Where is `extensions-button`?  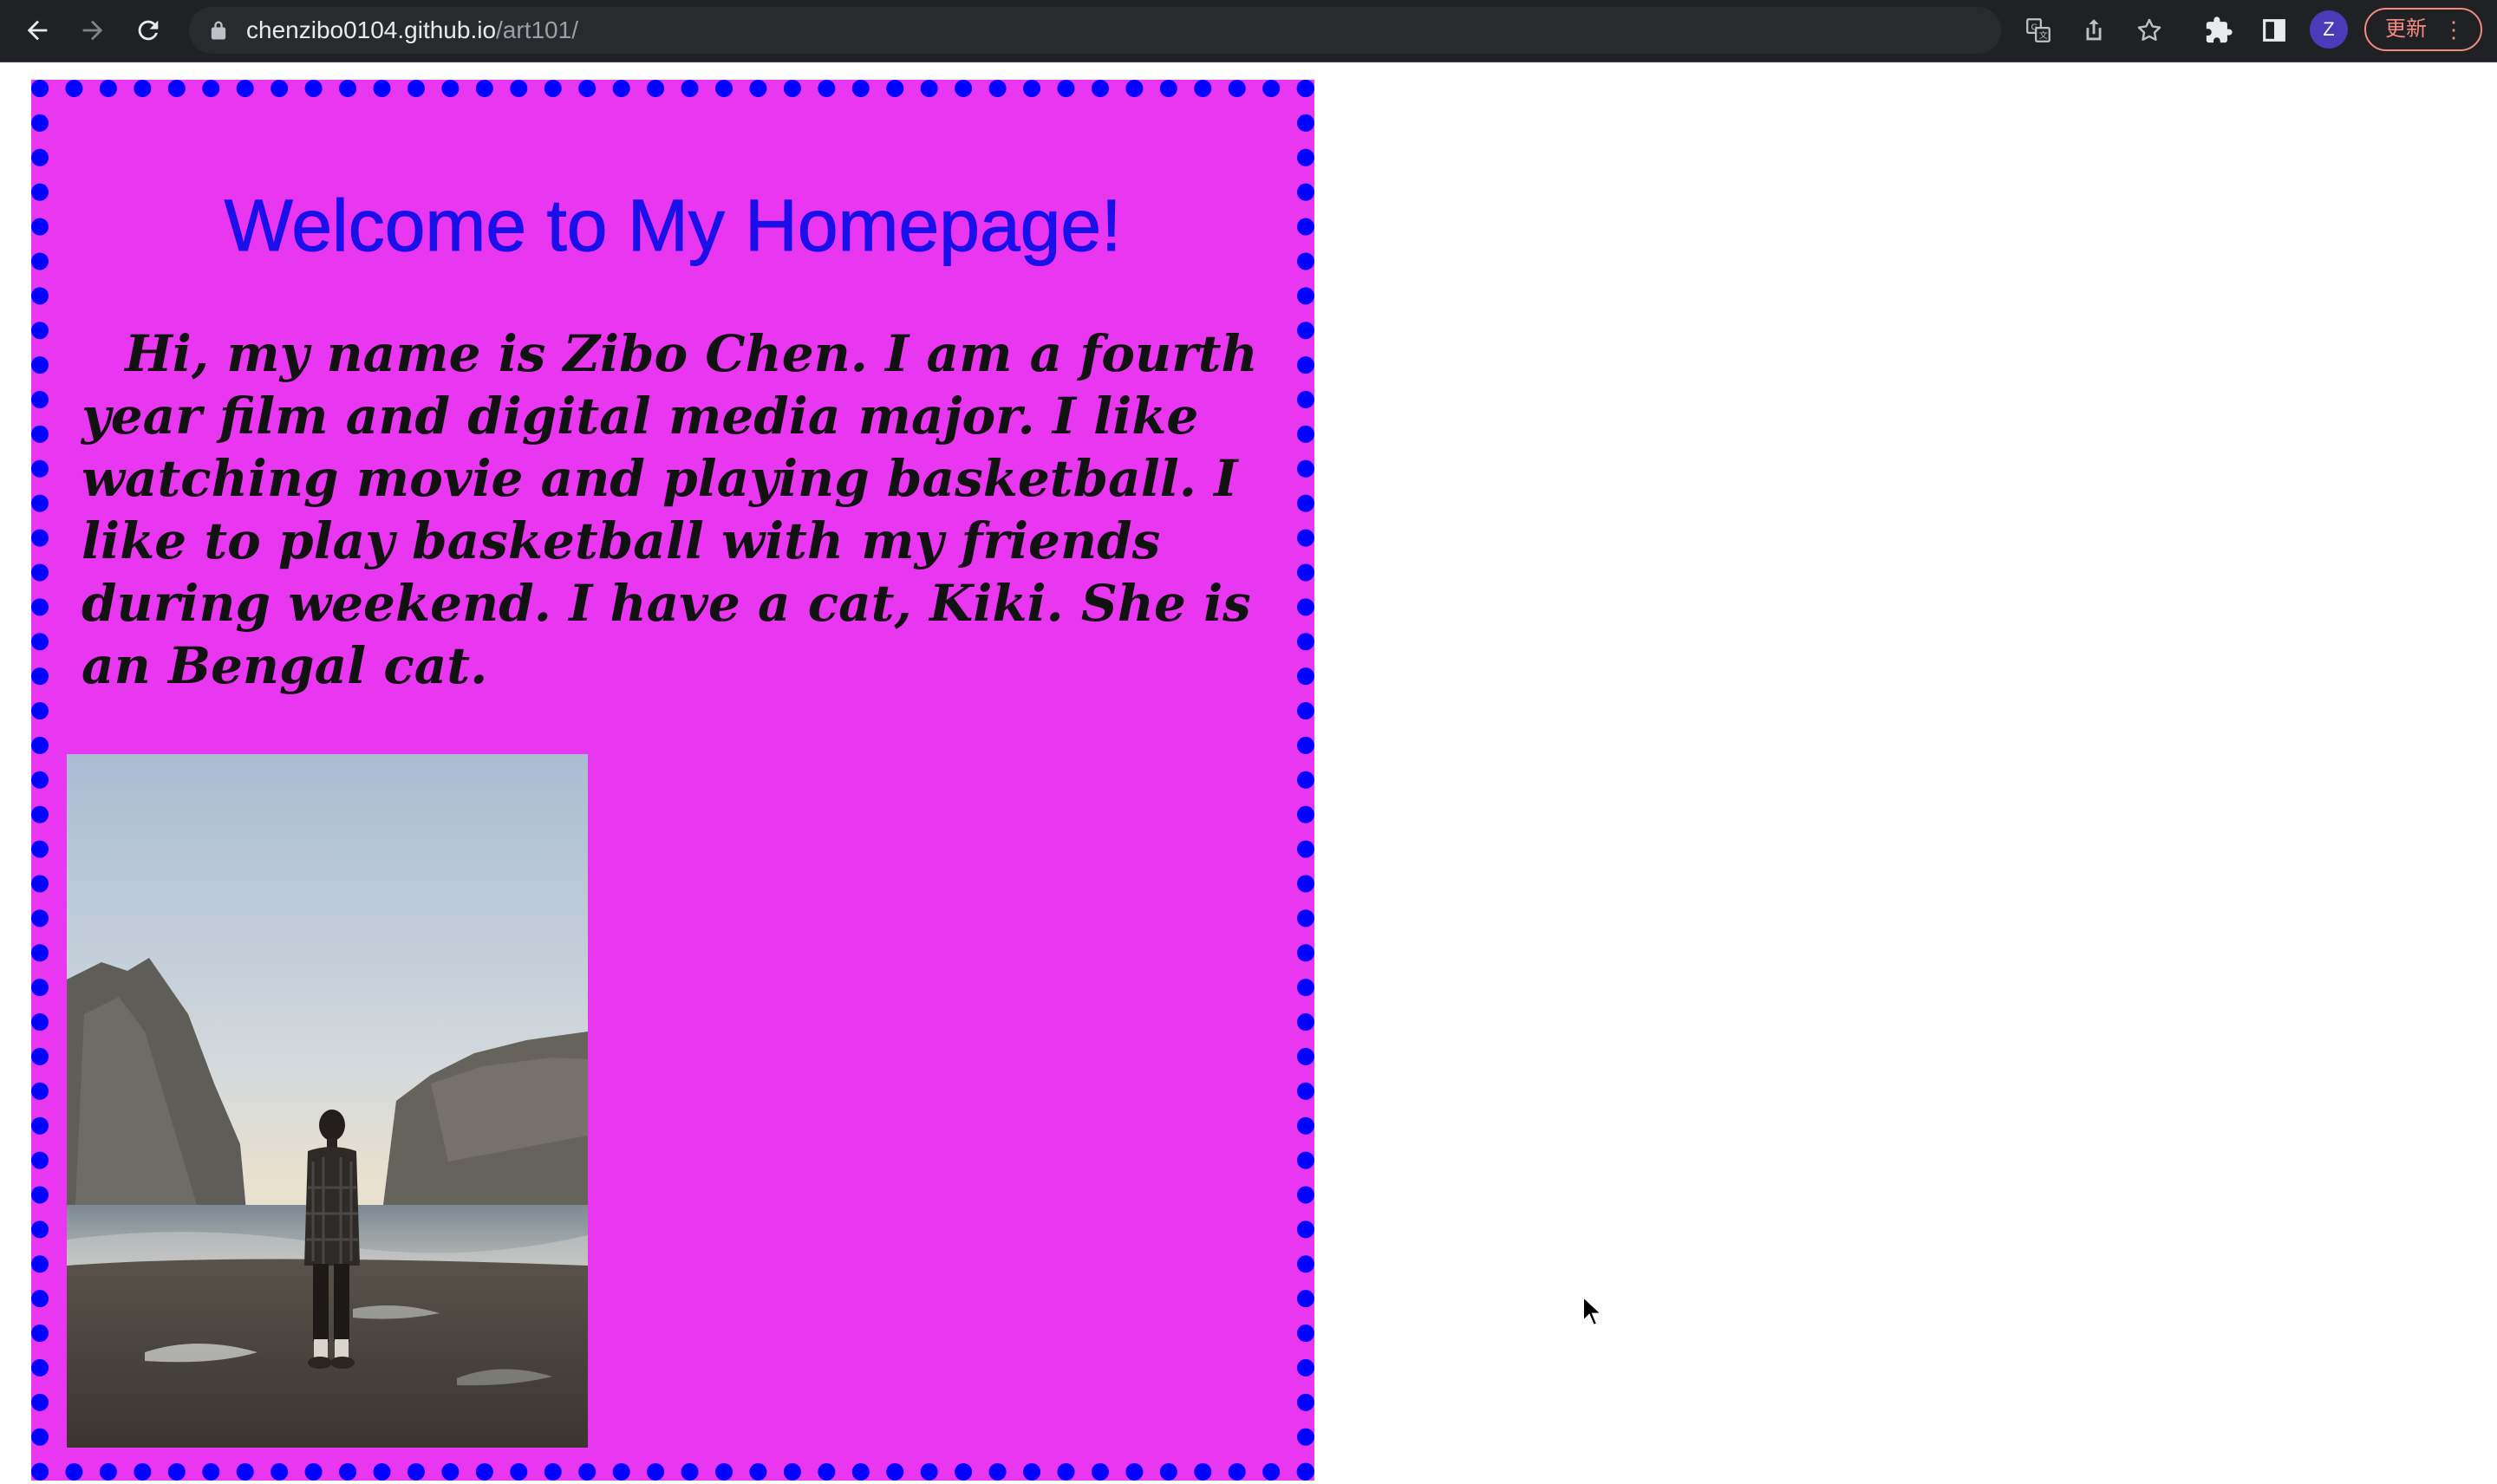 extensions-button is located at coordinates (2219, 30).